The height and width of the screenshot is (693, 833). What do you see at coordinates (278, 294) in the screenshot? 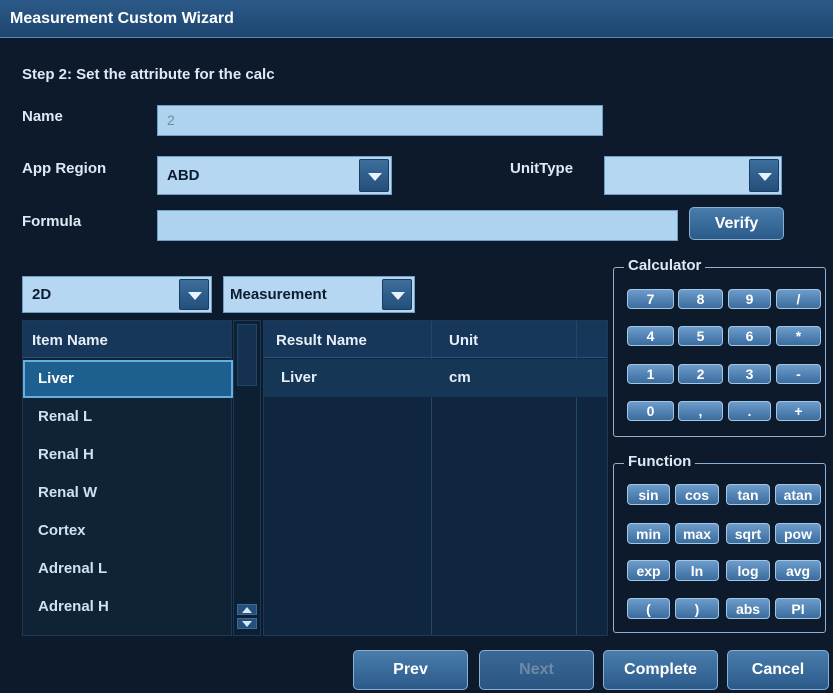
I see `type-value: Measurement` at bounding box center [278, 294].